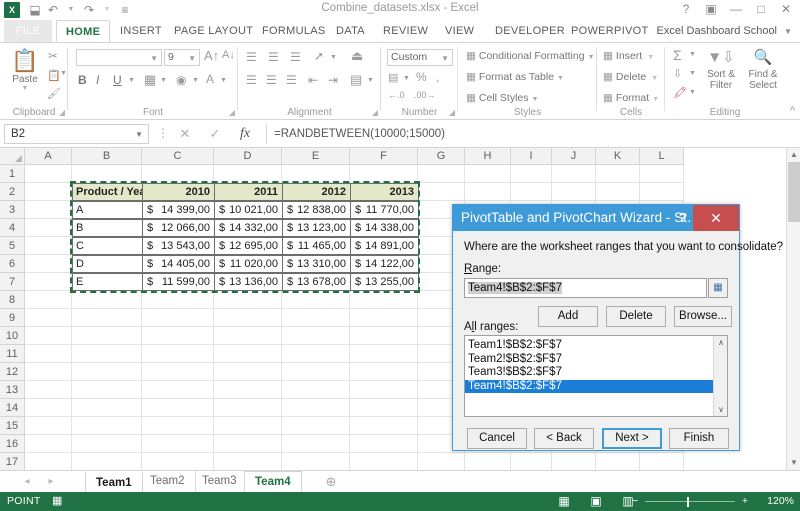 The image size is (800, 511). Describe the element at coordinates (420, 57) in the screenshot. I see `number-format-select: Custom ▼` at that location.